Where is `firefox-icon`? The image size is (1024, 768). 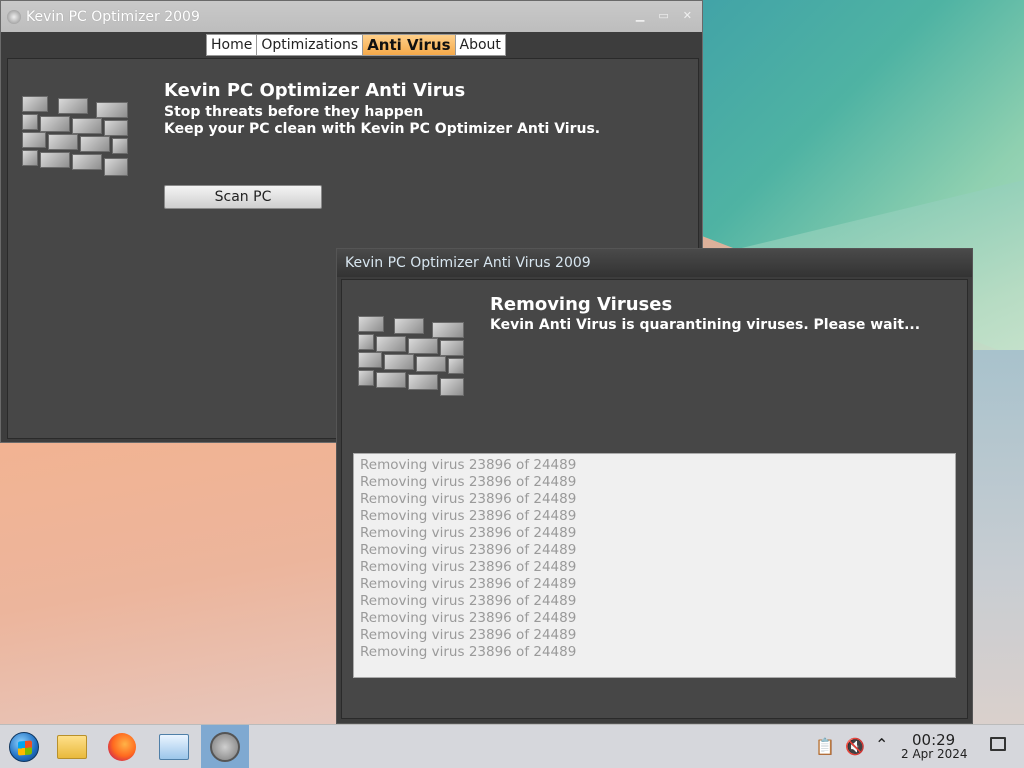 firefox-icon is located at coordinates (122, 747).